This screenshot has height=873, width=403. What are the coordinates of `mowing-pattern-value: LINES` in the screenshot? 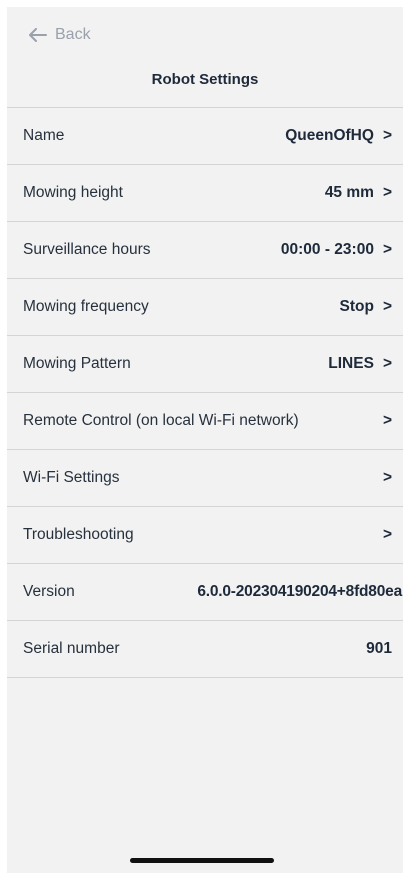 It's located at (351, 363).